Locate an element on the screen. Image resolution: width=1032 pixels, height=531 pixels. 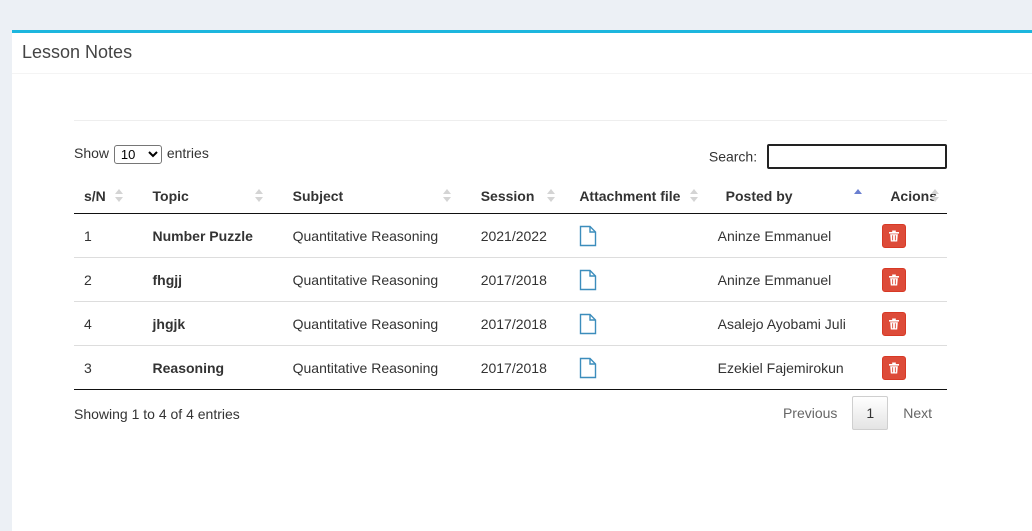
previous-button: Previous is located at coordinates (810, 413).